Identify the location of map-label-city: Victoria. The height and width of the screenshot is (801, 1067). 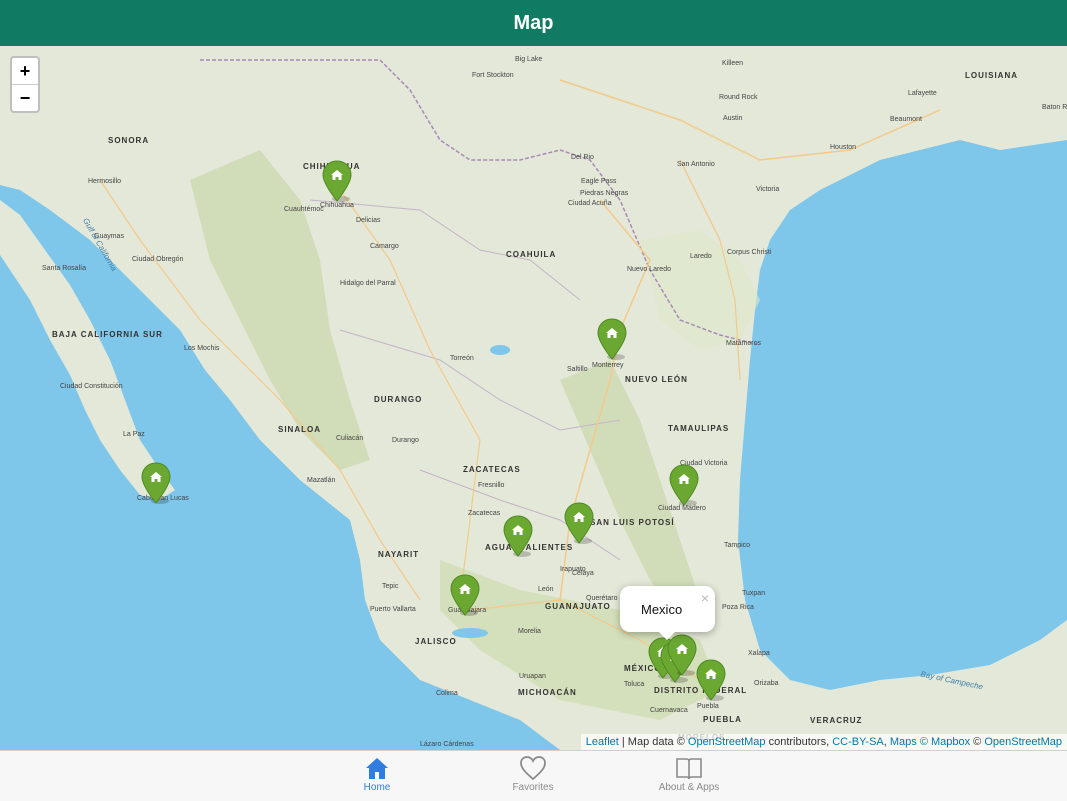
(768, 189).